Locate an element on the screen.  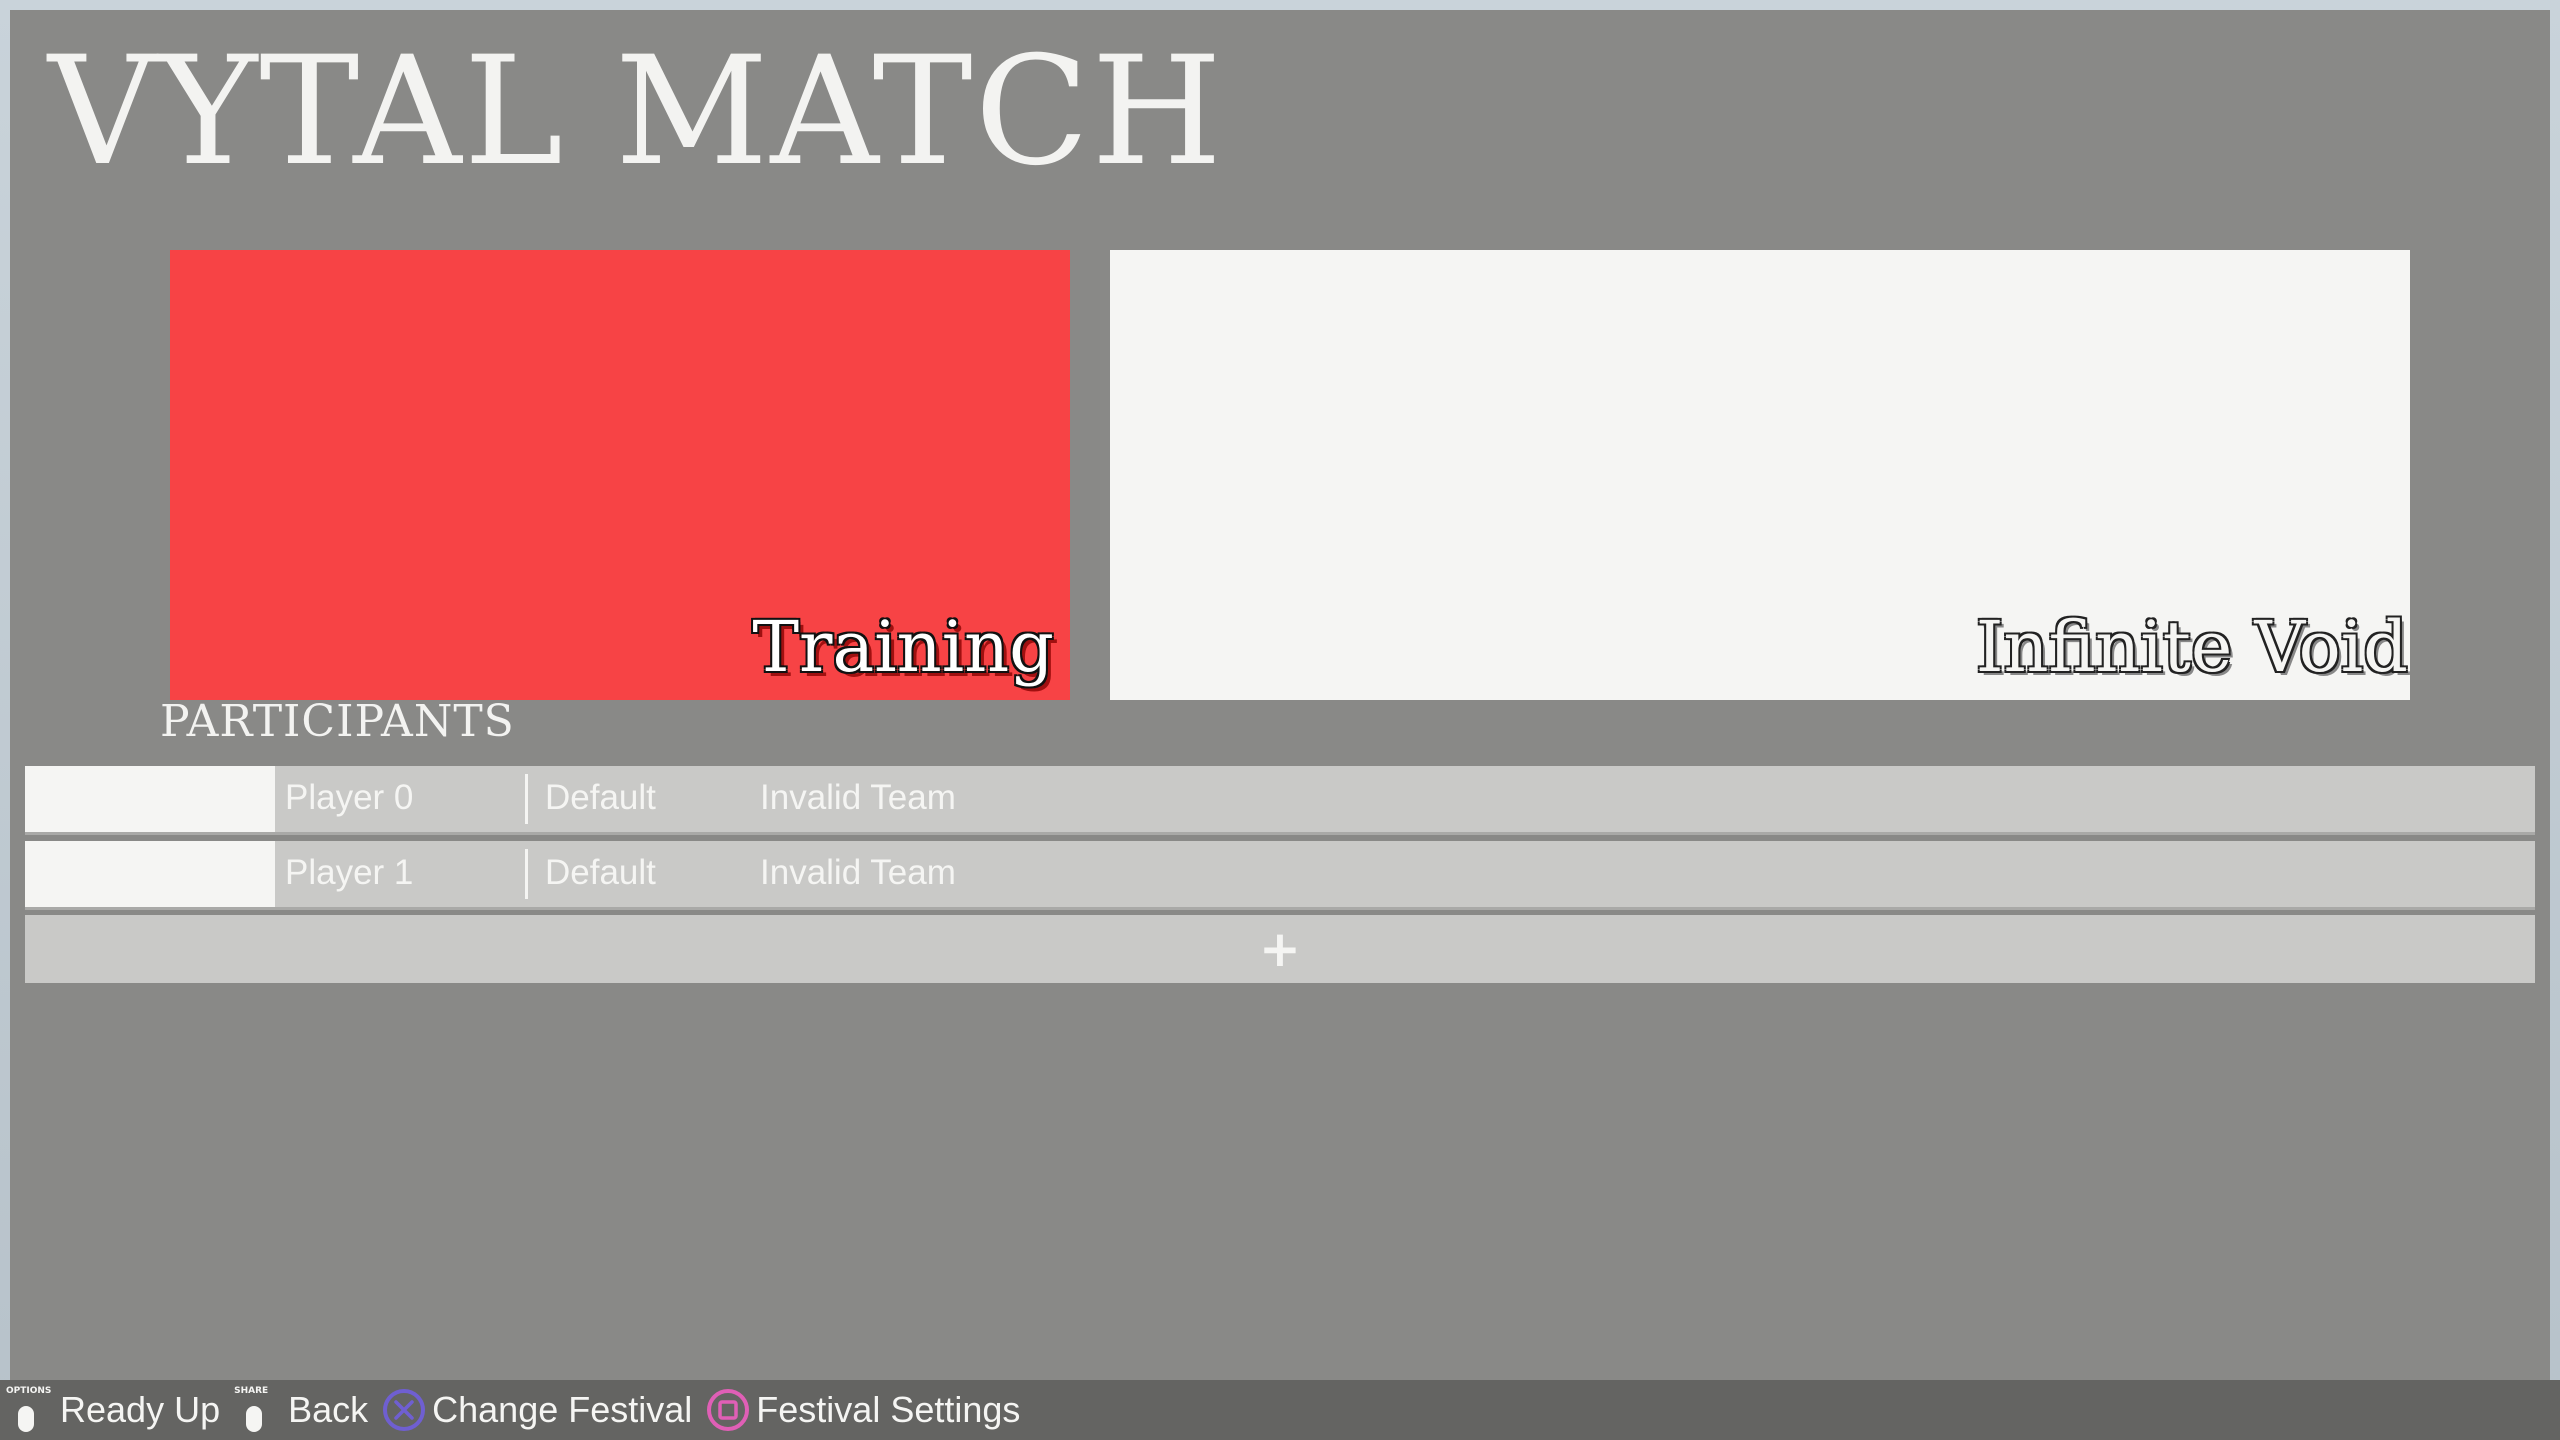
participant-row: Player 1 Default Invalid Team is located at coordinates (1280, 875).